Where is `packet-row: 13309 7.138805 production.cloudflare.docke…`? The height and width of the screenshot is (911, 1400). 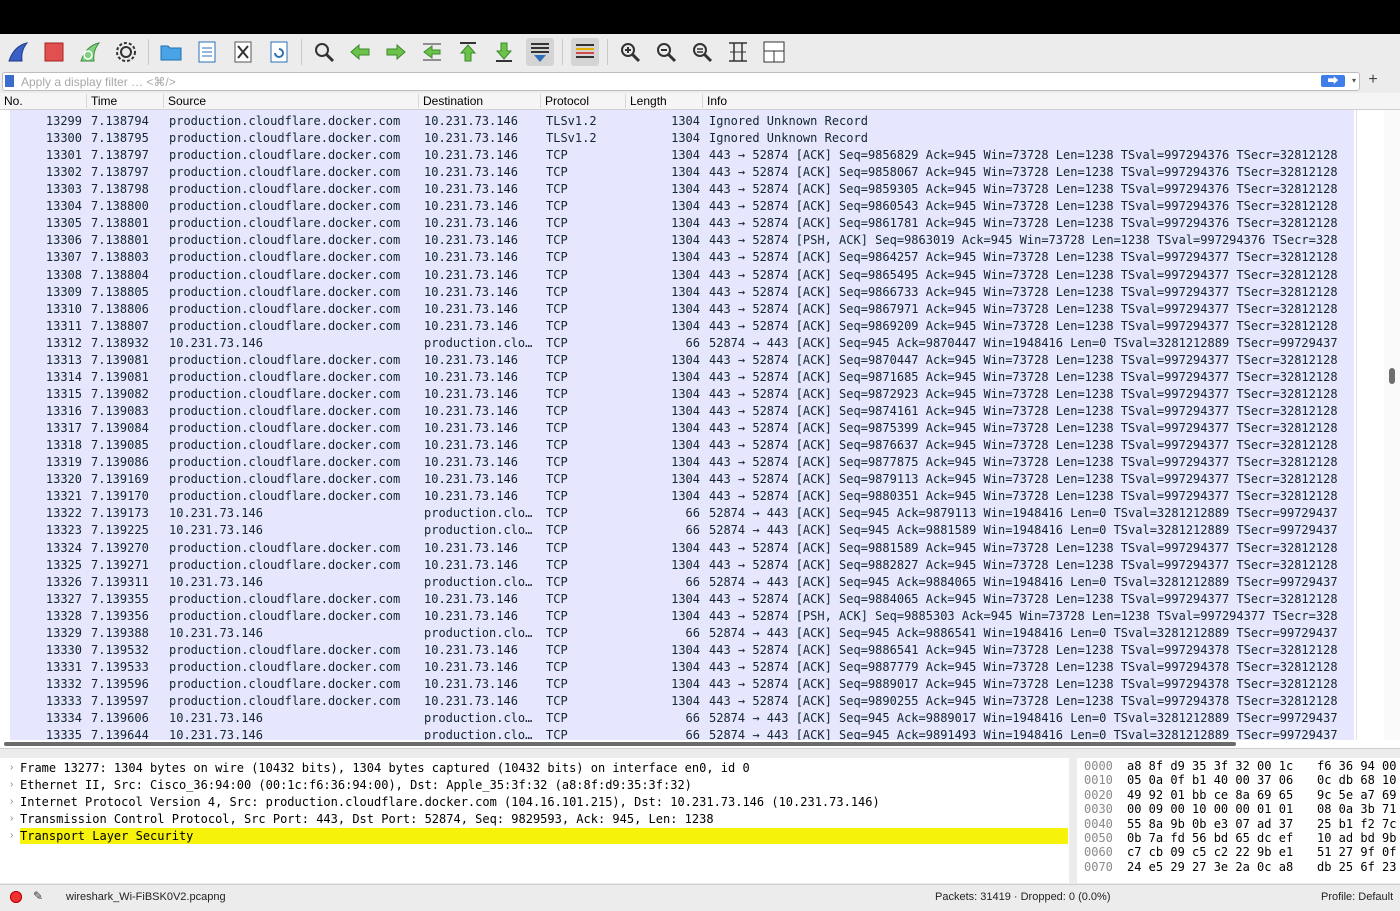 packet-row: 13309 7.138805 production.cloudflare.docke… is located at coordinates (682, 292).